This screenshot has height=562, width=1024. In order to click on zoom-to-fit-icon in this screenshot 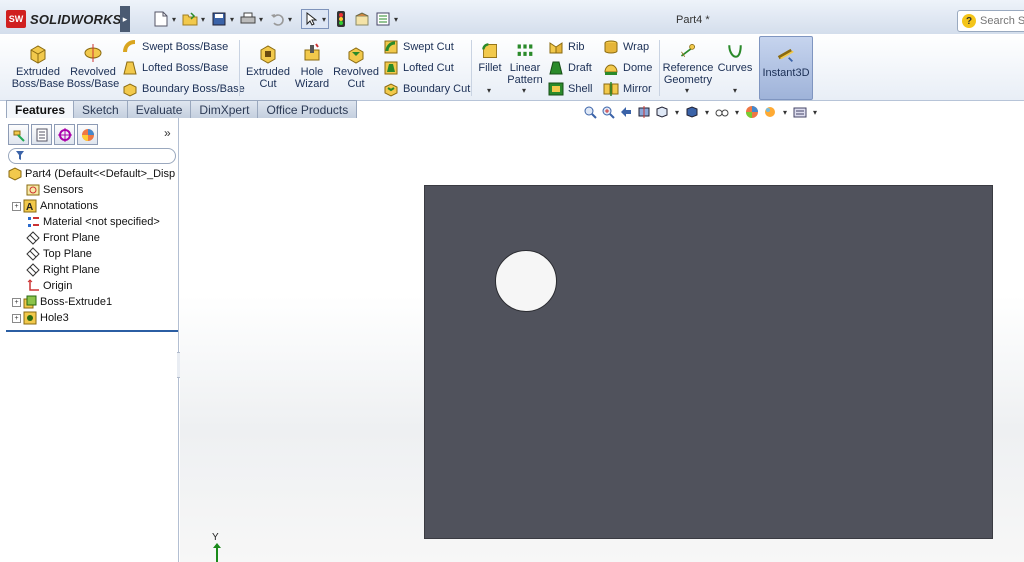, I will do `click(590, 112)`.